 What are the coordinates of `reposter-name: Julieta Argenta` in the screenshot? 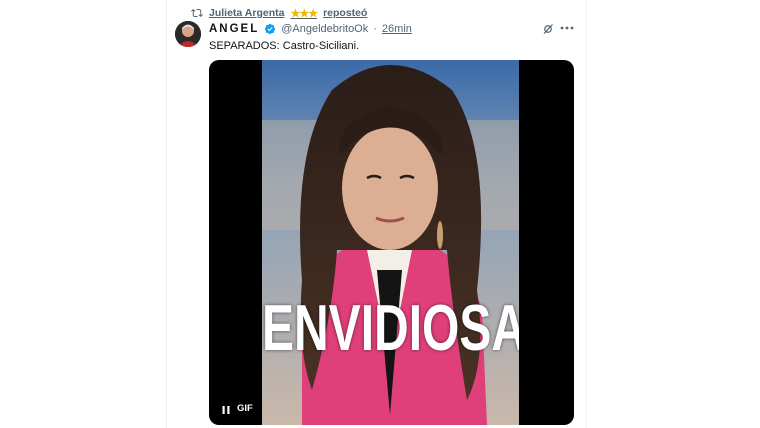 It's located at (246, 13).